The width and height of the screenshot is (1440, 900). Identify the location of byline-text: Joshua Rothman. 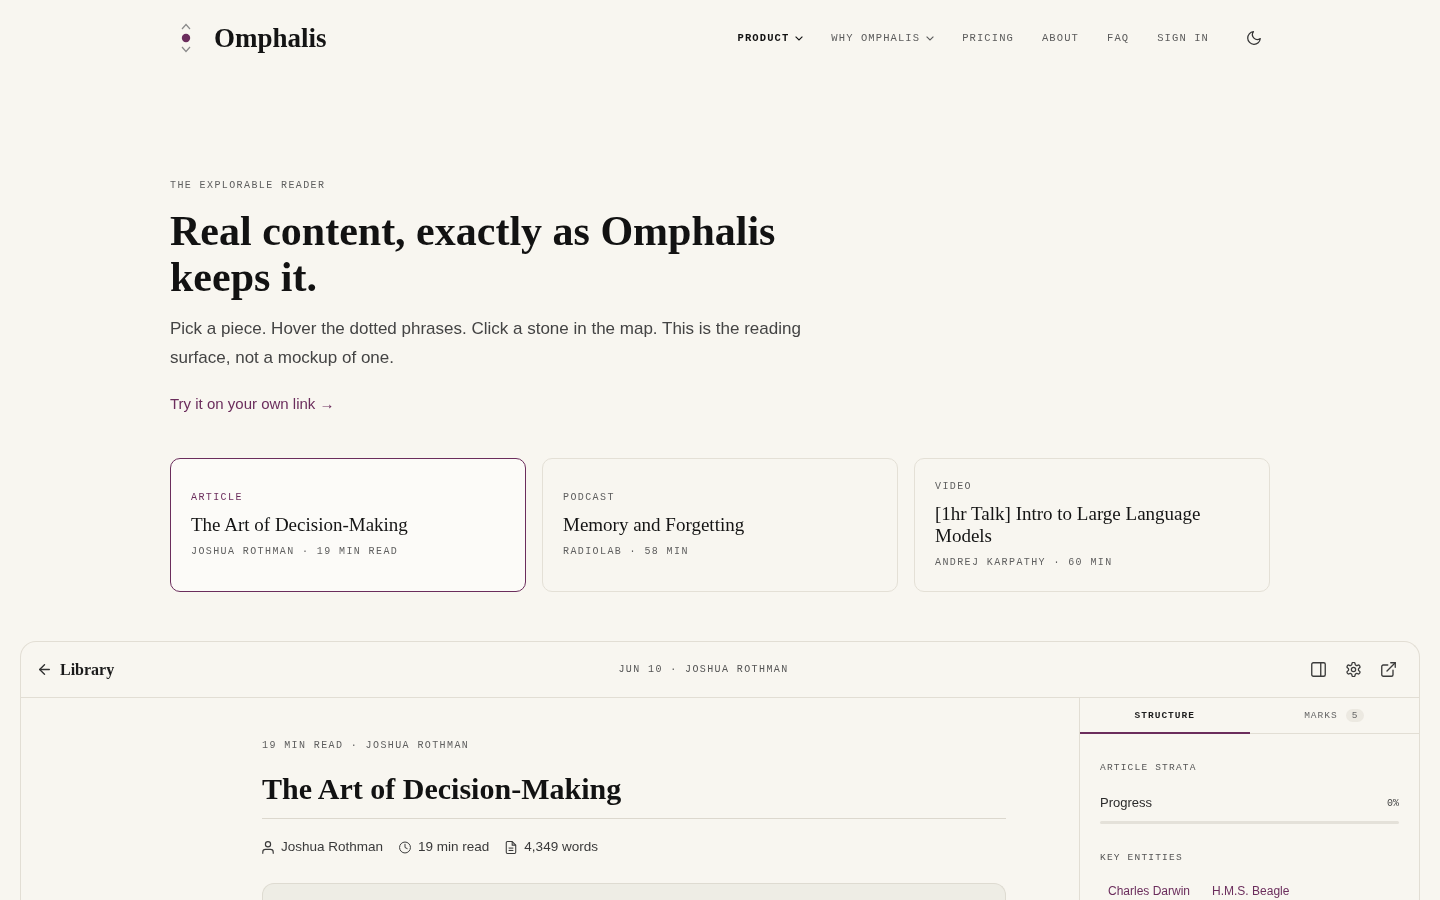
(332, 847).